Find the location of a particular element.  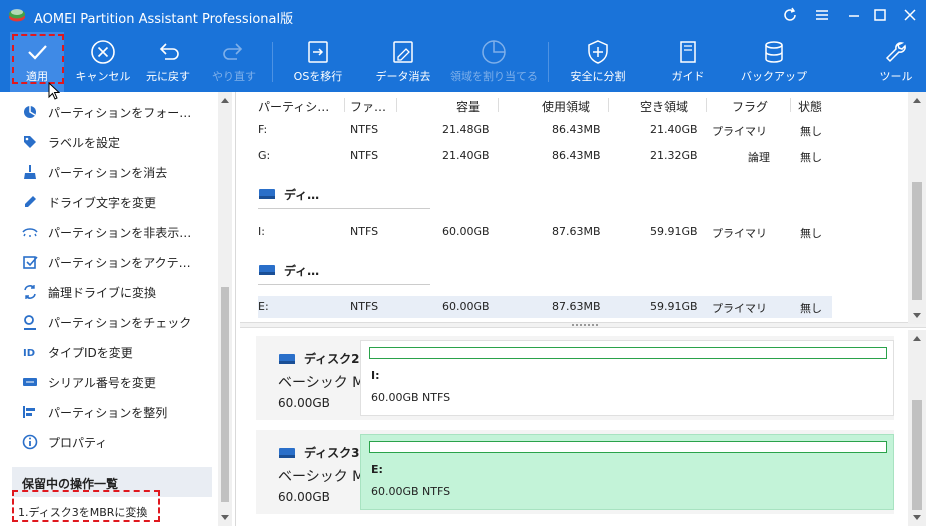

app-logo-icon is located at coordinates (17, 15).